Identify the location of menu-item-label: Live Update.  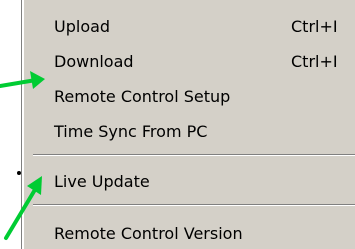
(102, 181).